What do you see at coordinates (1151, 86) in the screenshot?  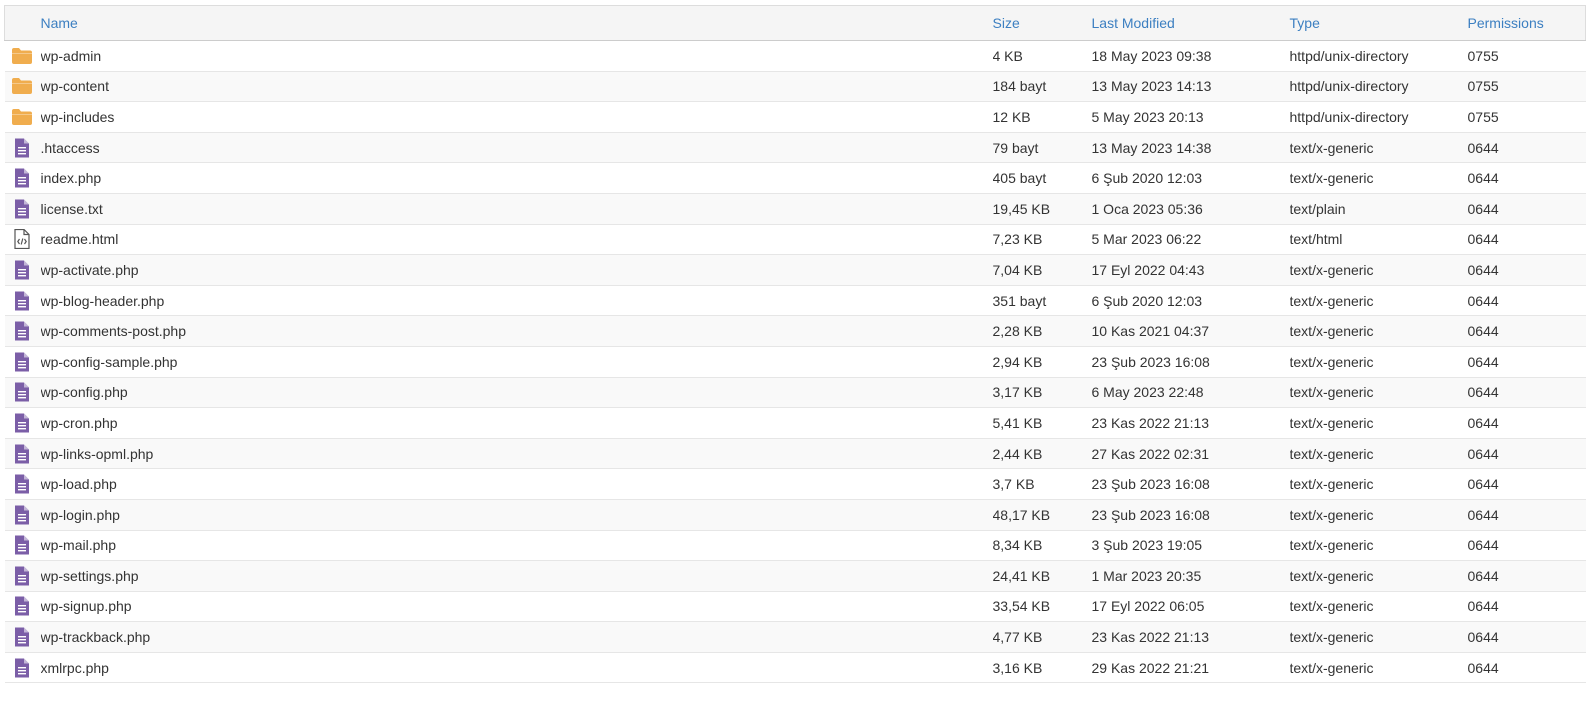 I see `file-last-modified: 13 May 2023 14:13` at bounding box center [1151, 86].